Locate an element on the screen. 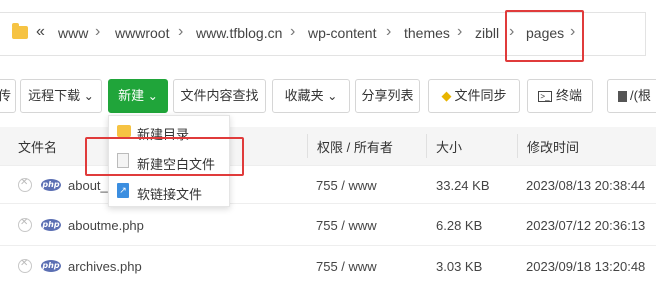  new-button: 新建 ⌄ is located at coordinates (138, 96).